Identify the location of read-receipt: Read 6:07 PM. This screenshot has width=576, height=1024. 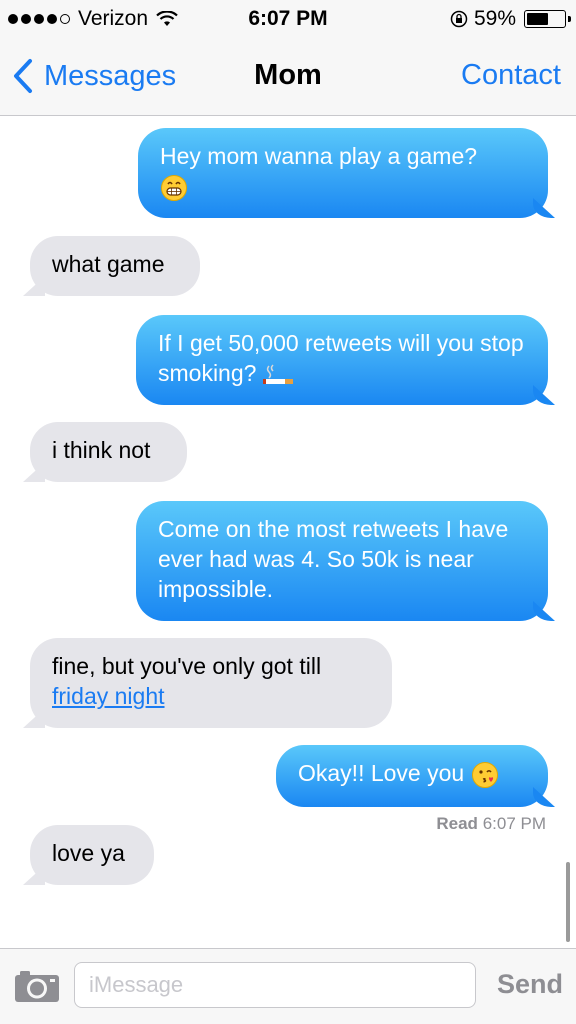
(491, 824).